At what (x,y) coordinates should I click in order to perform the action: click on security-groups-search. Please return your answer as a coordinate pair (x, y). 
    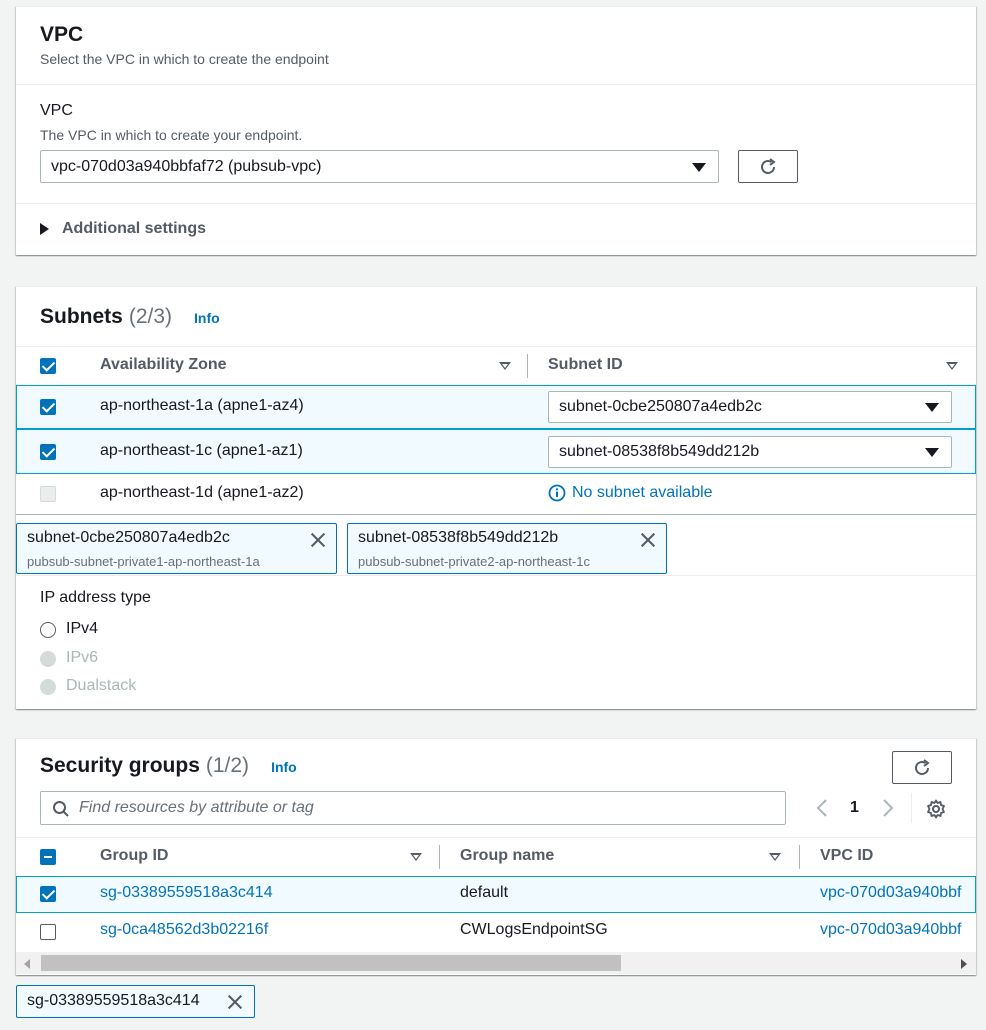
    Looking at the image, I should click on (413, 808).